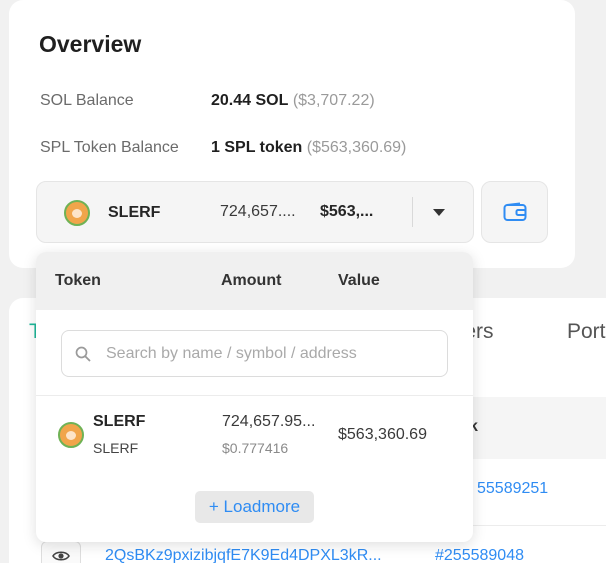  I want to click on chevron-down-icon, so click(439, 212).